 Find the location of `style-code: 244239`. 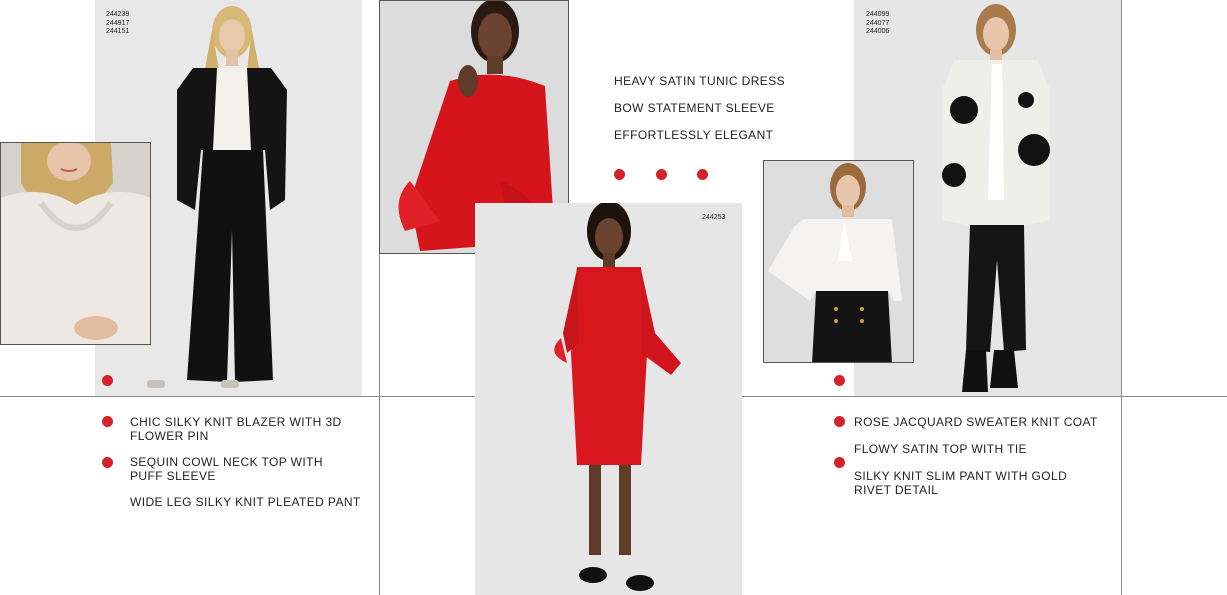

style-code: 244239 is located at coordinates (118, 14).